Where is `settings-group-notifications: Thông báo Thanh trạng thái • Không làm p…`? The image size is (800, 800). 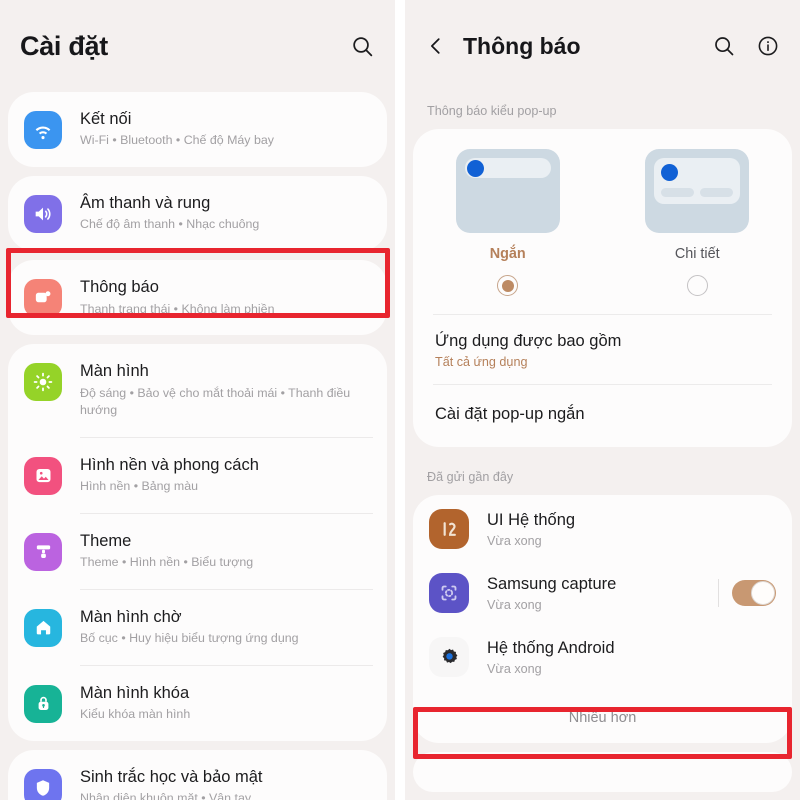
settings-group-notifications: Thông báo Thanh trạng thái • Không làm p… is located at coordinates (197, 298).